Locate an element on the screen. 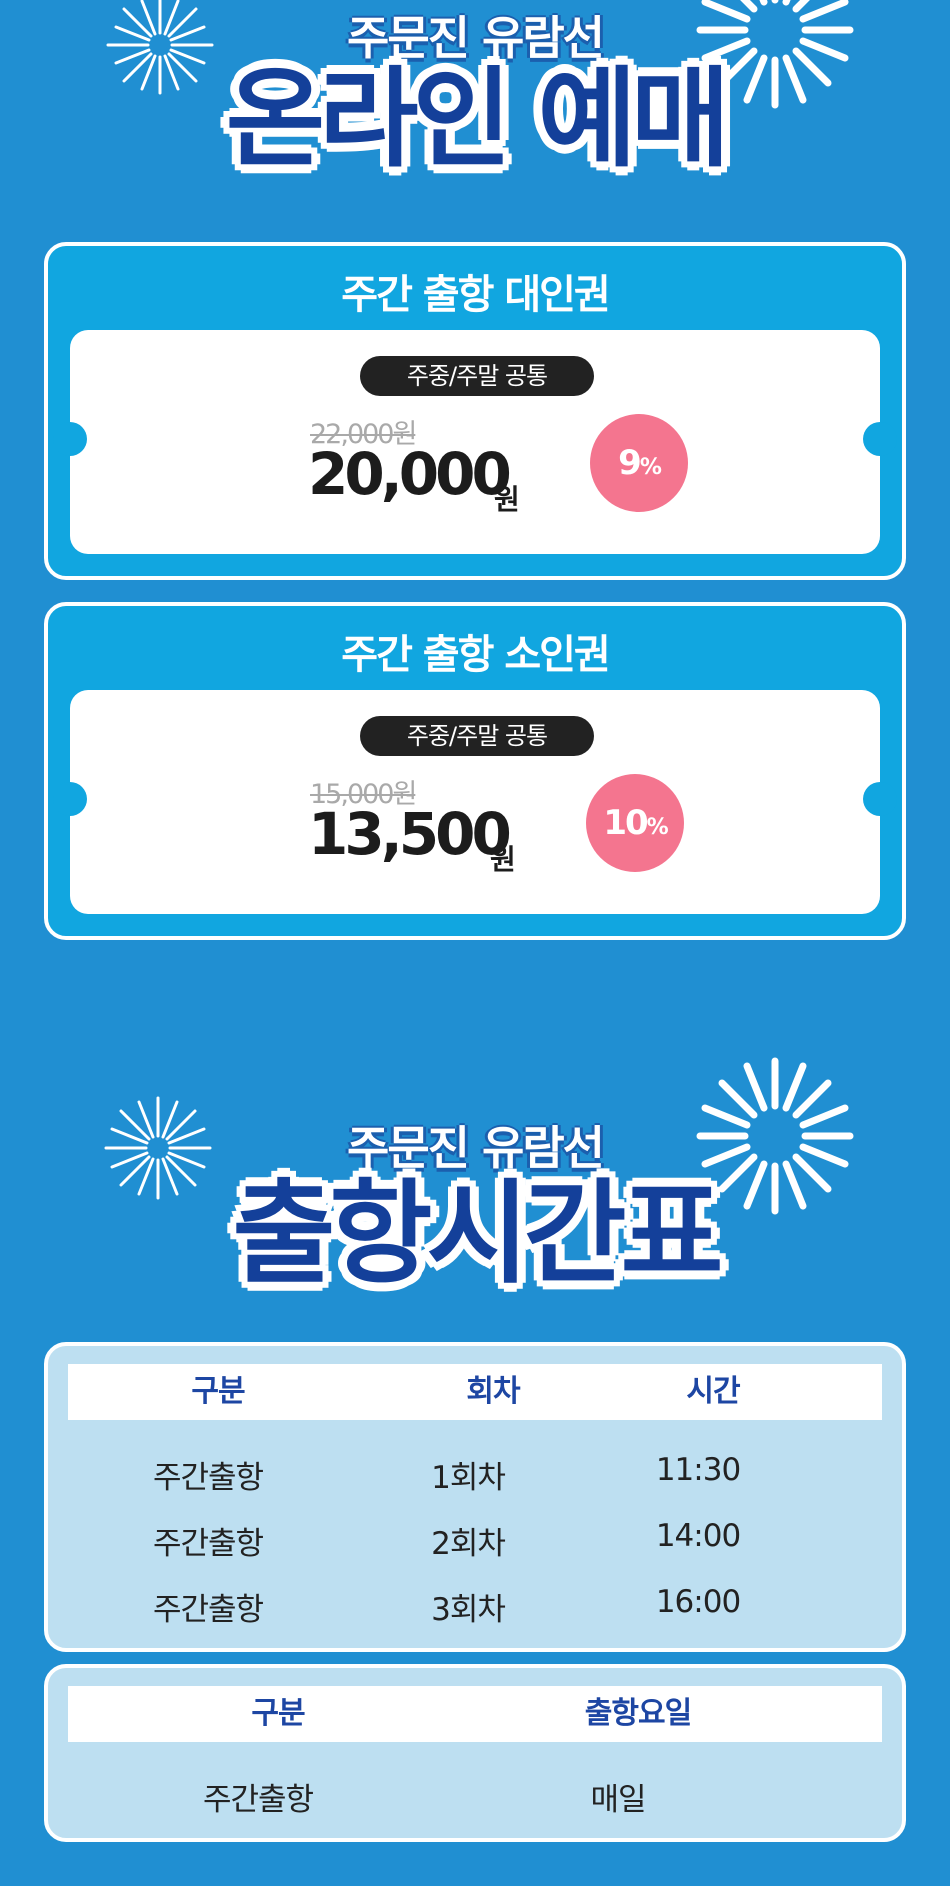 The image size is (950, 1886). online-title: 온라인 예매 is located at coordinates (477, 120).